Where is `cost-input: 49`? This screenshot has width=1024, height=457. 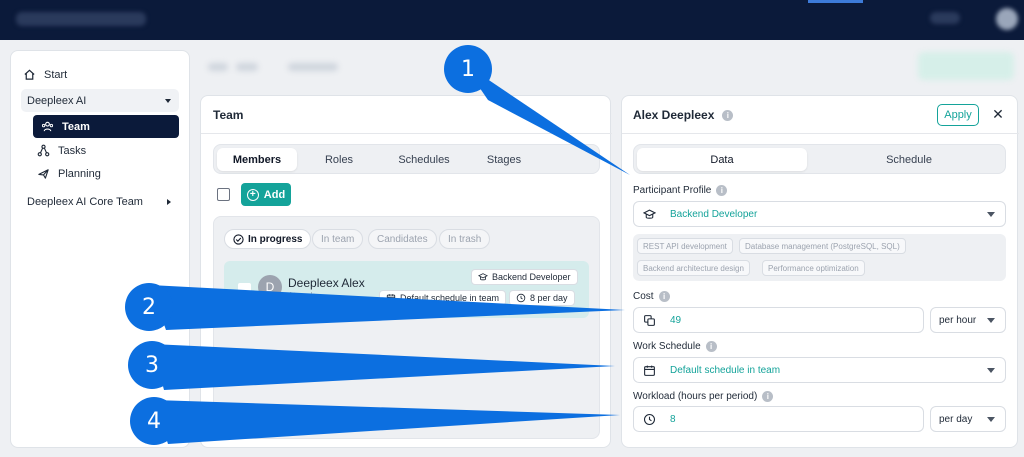 cost-input: 49 is located at coordinates (778, 320).